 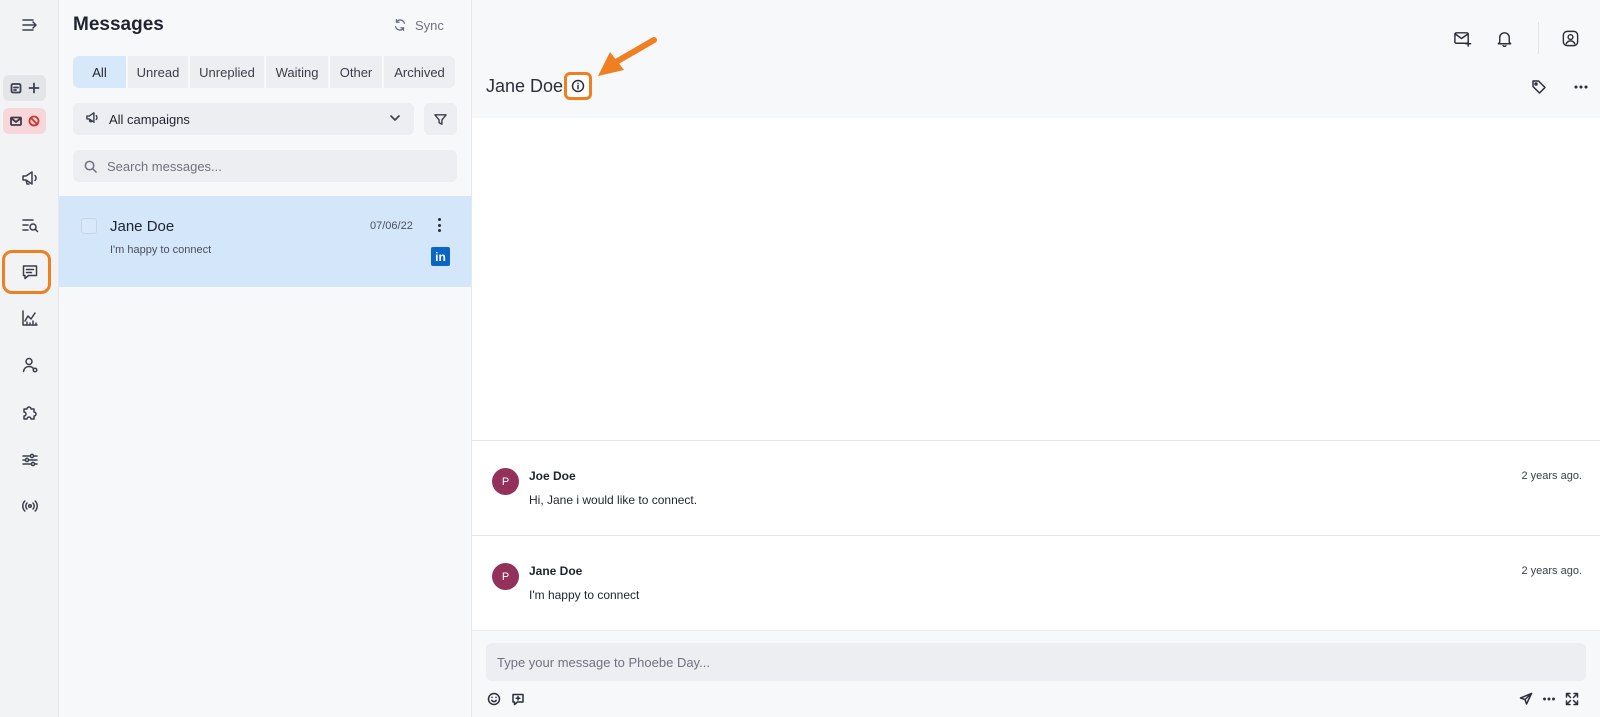 What do you see at coordinates (518, 699) in the screenshot?
I see `template-message-icon` at bounding box center [518, 699].